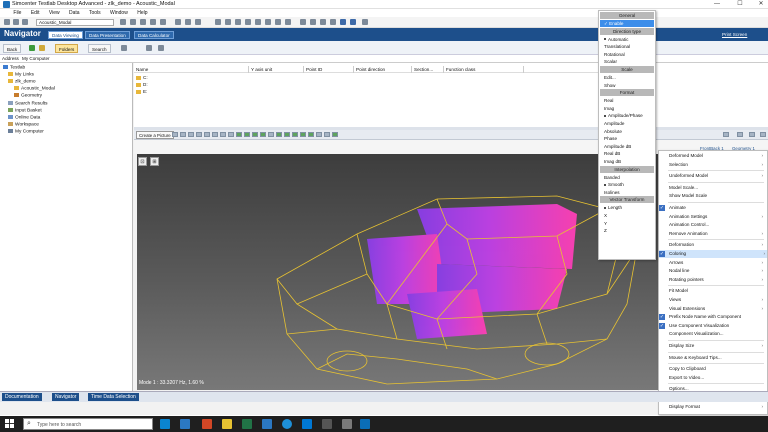 The width and height of the screenshot is (768, 432). I want to click on submenu-item-scalar: Scalar, so click(629, 61).